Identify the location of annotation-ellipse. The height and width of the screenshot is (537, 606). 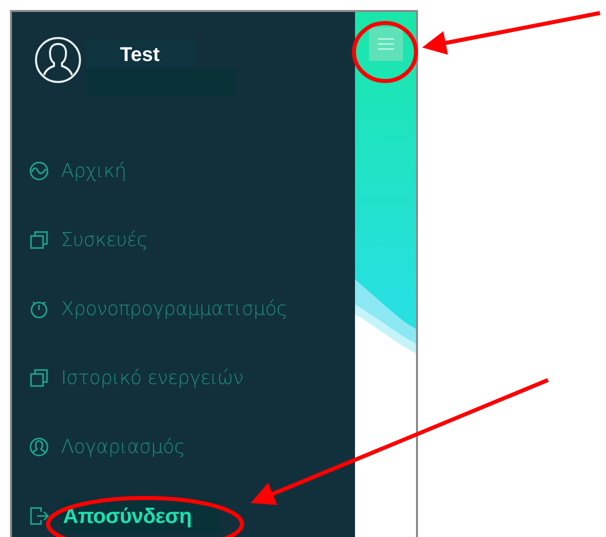
(385, 52).